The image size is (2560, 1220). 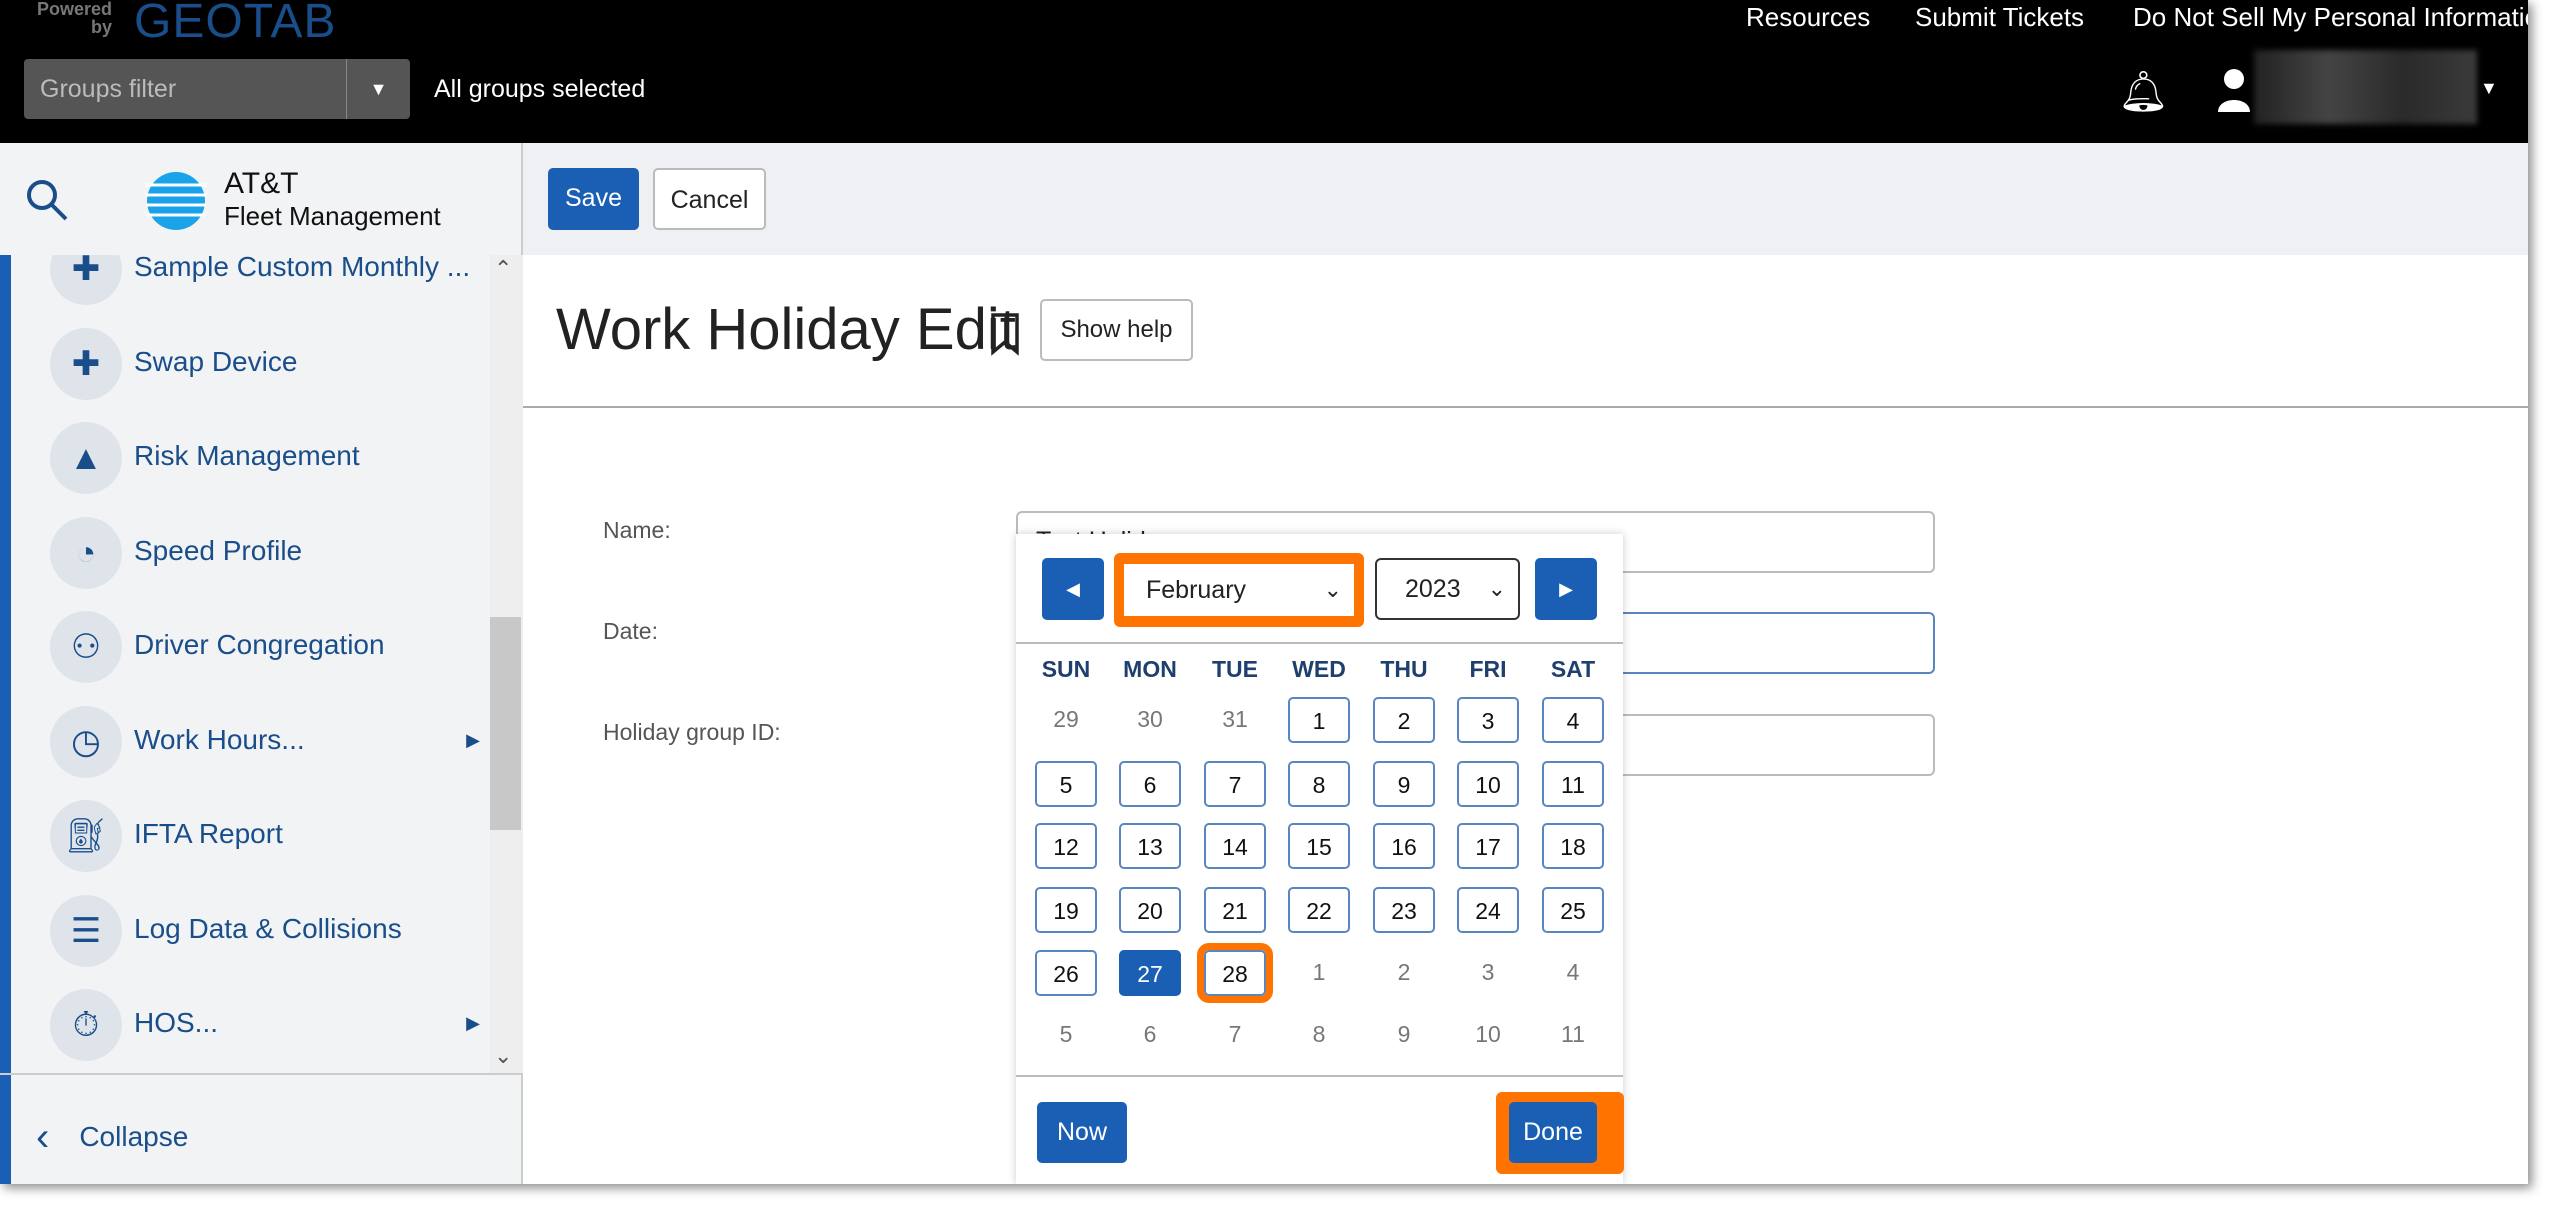 I want to click on weekday-header: TUE, so click(x=1235, y=669).